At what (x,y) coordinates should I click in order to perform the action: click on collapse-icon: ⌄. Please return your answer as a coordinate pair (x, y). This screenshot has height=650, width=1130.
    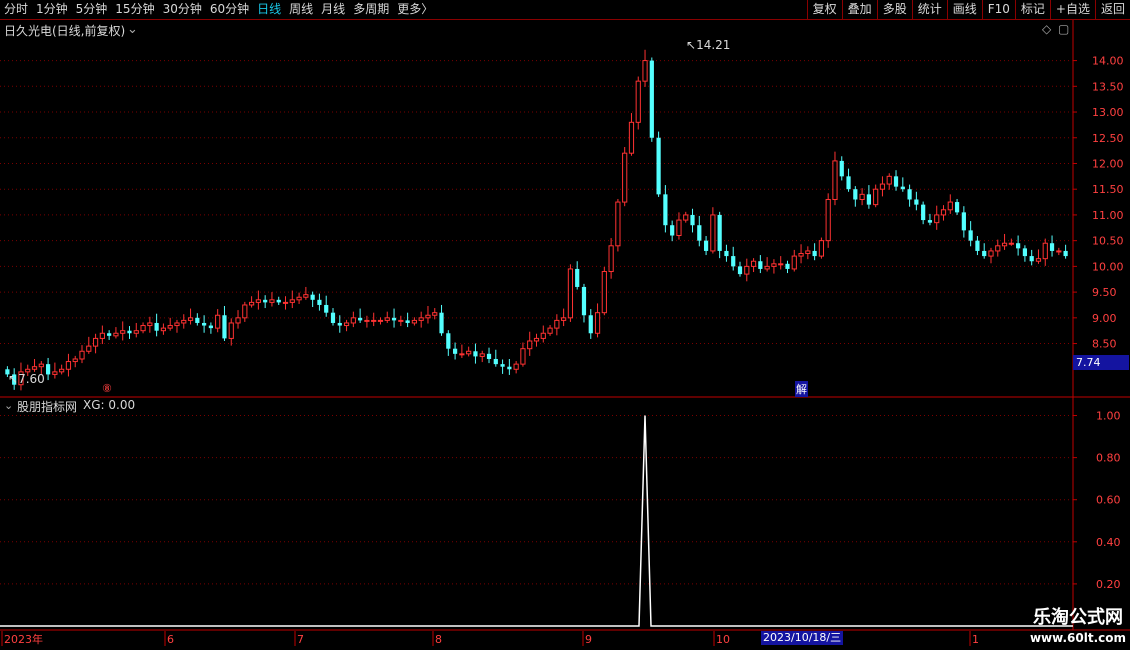
    Looking at the image, I should click on (8, 405).